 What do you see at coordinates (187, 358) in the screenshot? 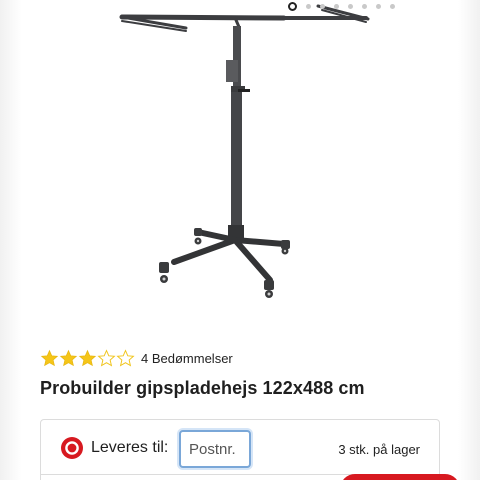
I see `rating-count-link: 4 Bedømmelser` at bounding box center [187, 358].